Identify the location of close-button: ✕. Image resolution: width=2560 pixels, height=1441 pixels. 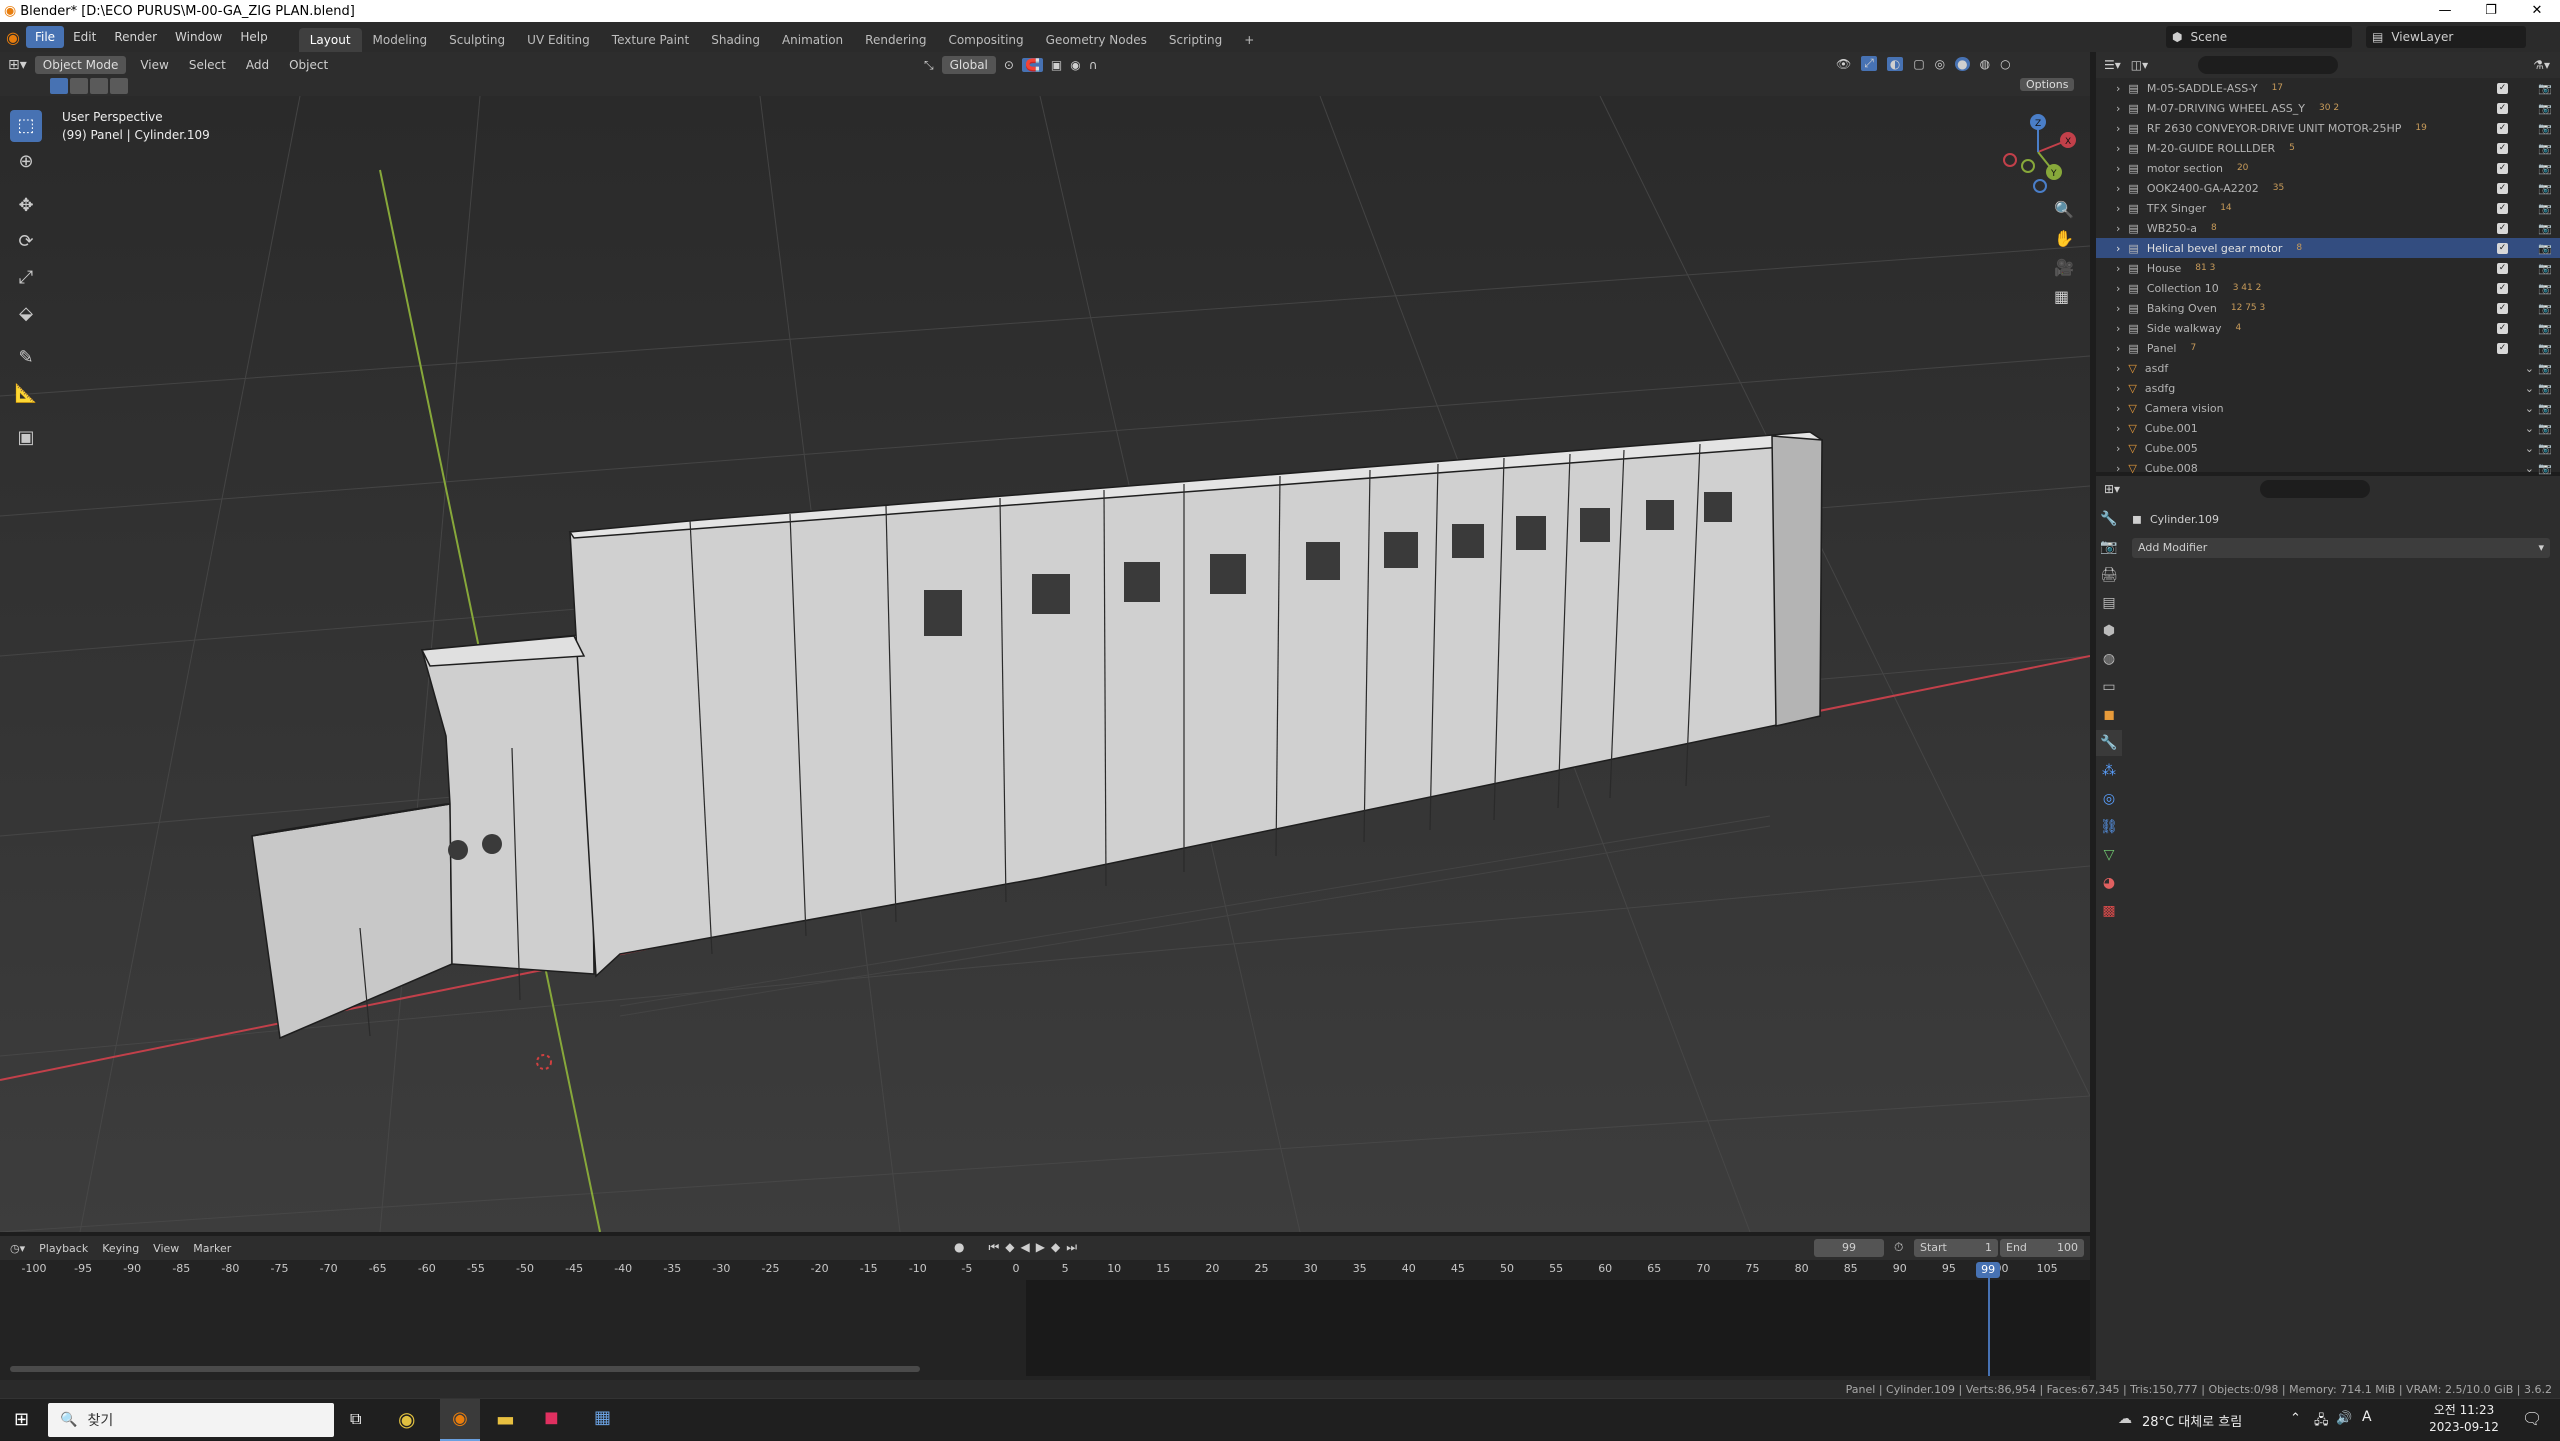
(2537, 11).